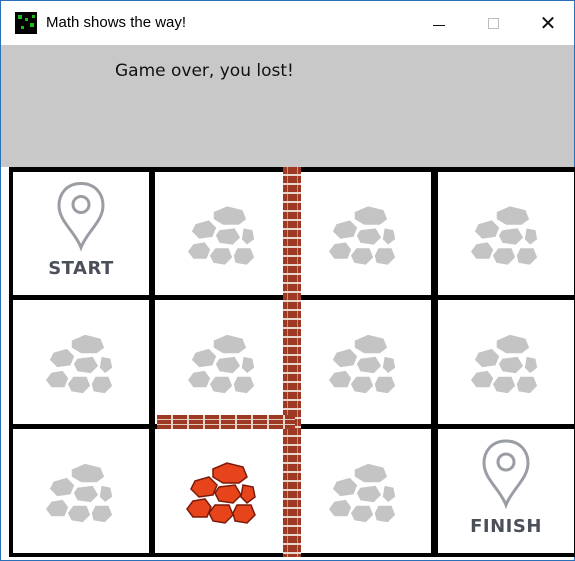 The height and width of the screenshot is (561, 575). I want to click on board-cell-stones-r2c1, so click(81, 362).